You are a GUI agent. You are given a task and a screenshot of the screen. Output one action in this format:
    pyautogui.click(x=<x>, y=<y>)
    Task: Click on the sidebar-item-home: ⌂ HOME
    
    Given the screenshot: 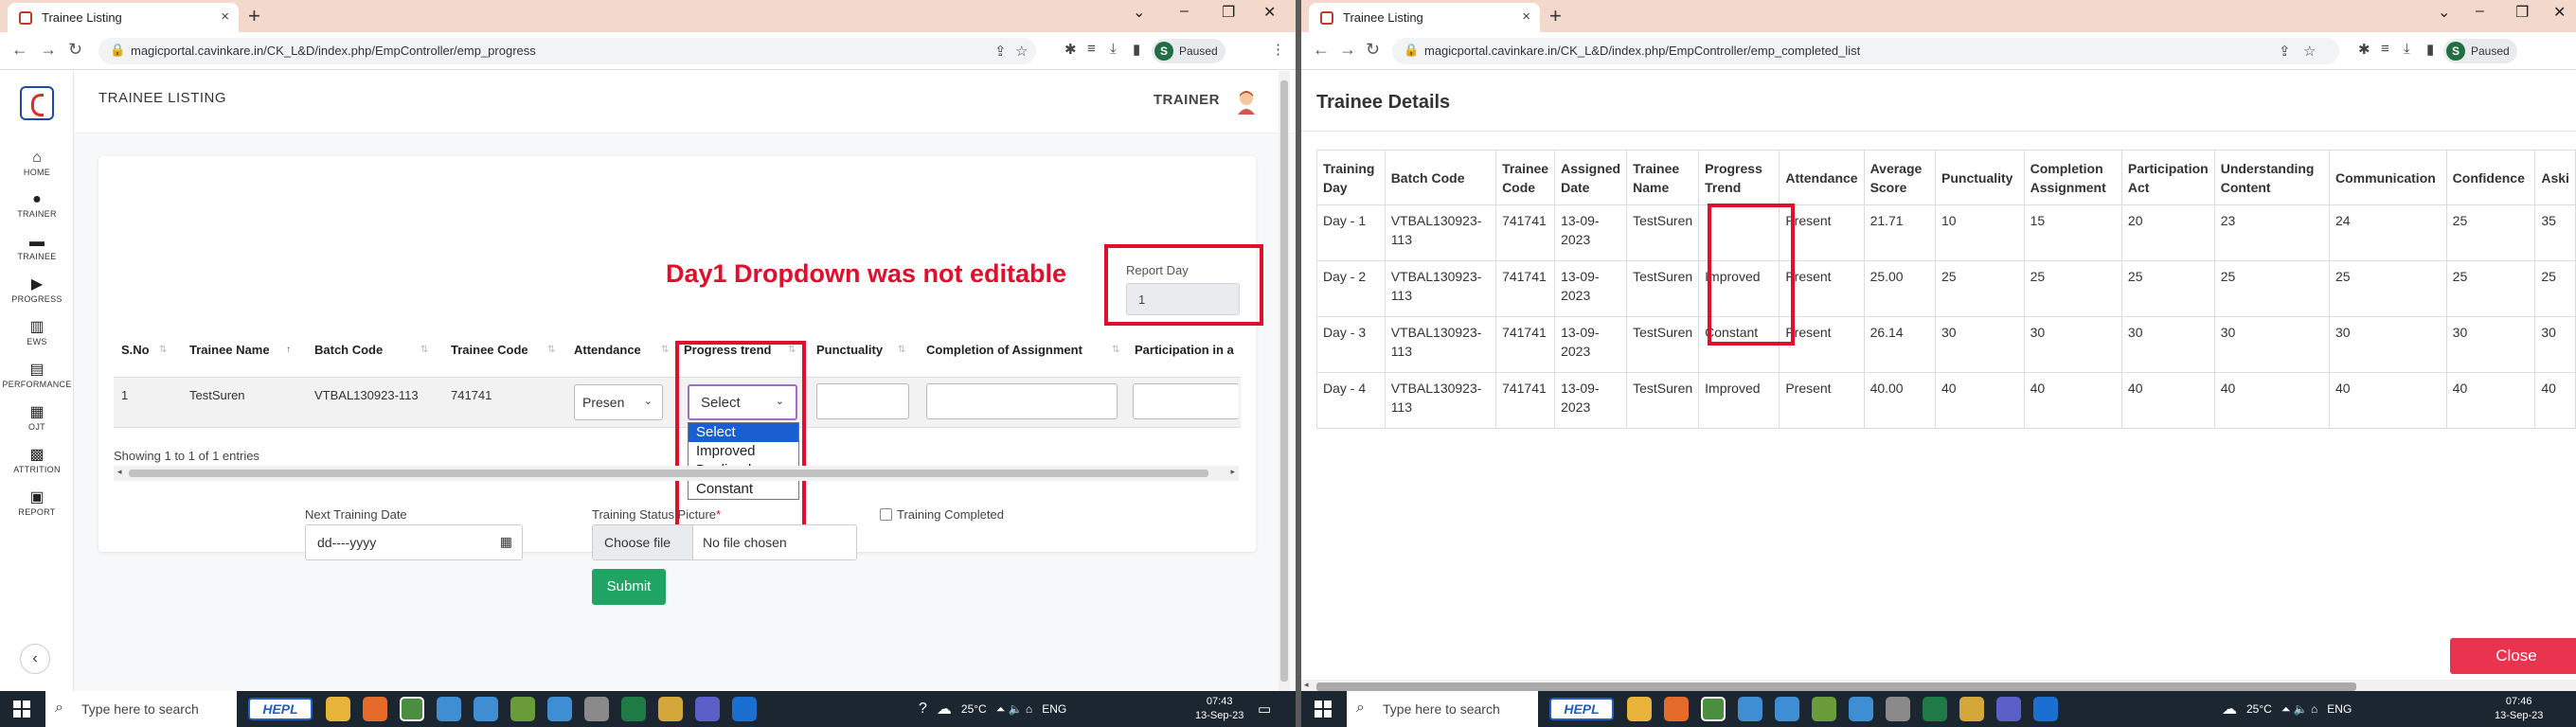 What is the action you would take?
    pyautogui.click(x=37, y=163)
    